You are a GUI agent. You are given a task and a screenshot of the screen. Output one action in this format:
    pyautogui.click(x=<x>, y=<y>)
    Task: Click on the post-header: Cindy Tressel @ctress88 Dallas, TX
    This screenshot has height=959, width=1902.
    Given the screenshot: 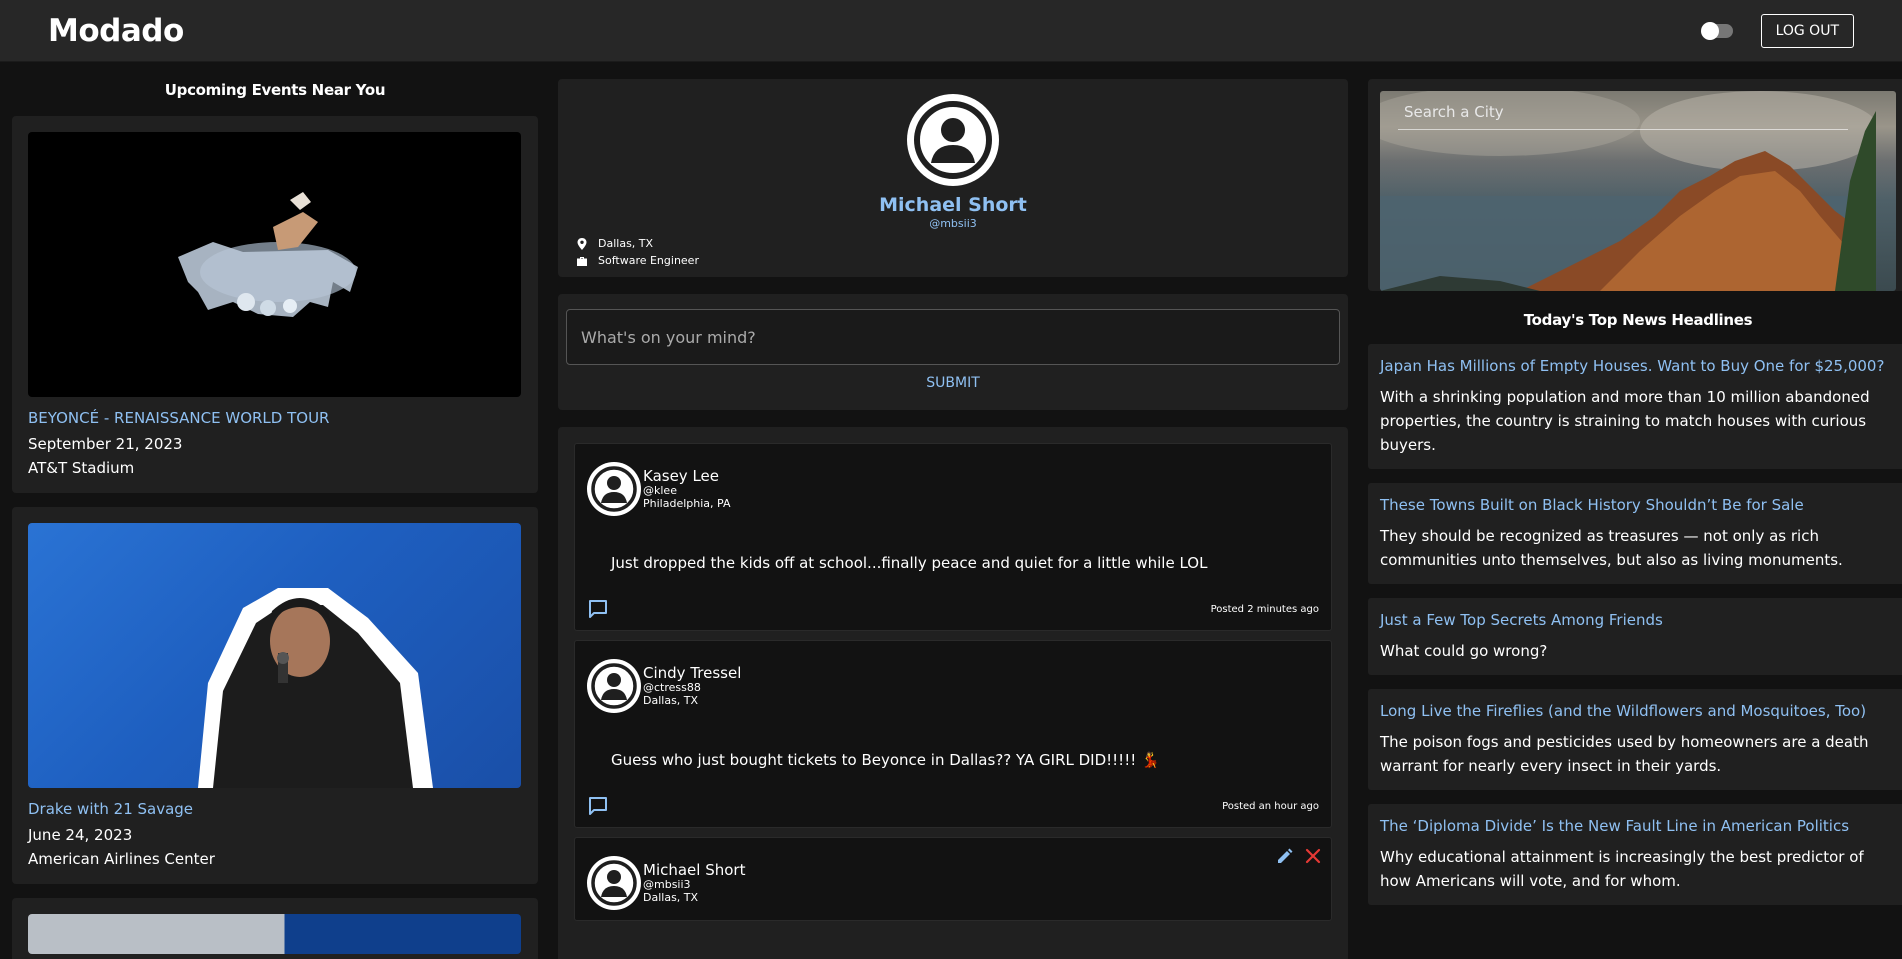 What is the action you would take?
    pyautogui.click(x=953, y=686)
    